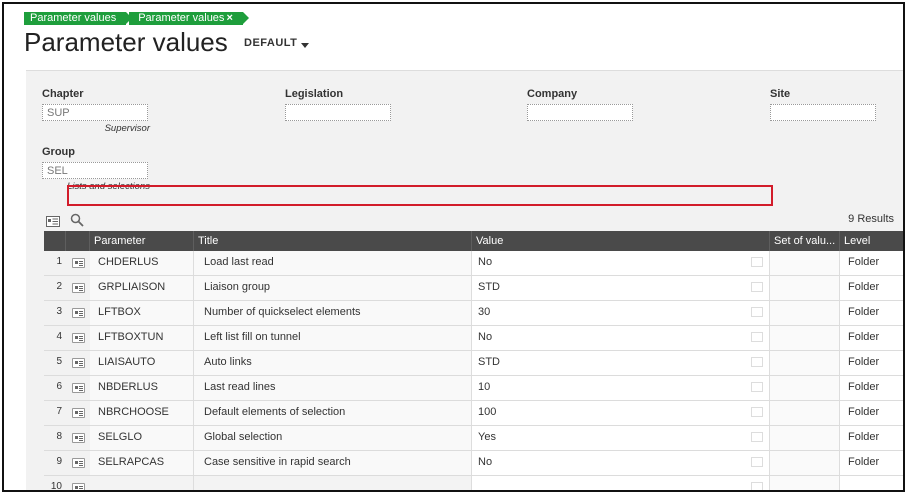 The height and width of the screenshot is (493, 906). I want to click on title-cell: Number of quickselect elements, so click(333, 313).